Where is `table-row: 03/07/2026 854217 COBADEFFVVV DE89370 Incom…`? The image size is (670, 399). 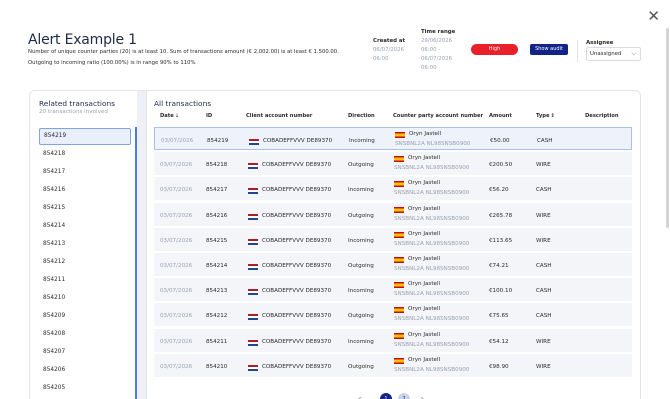 table-row: 03/07/2026 854217 COBADEFFVVV DE89370 Incom… is located at coordinates (393, 189).